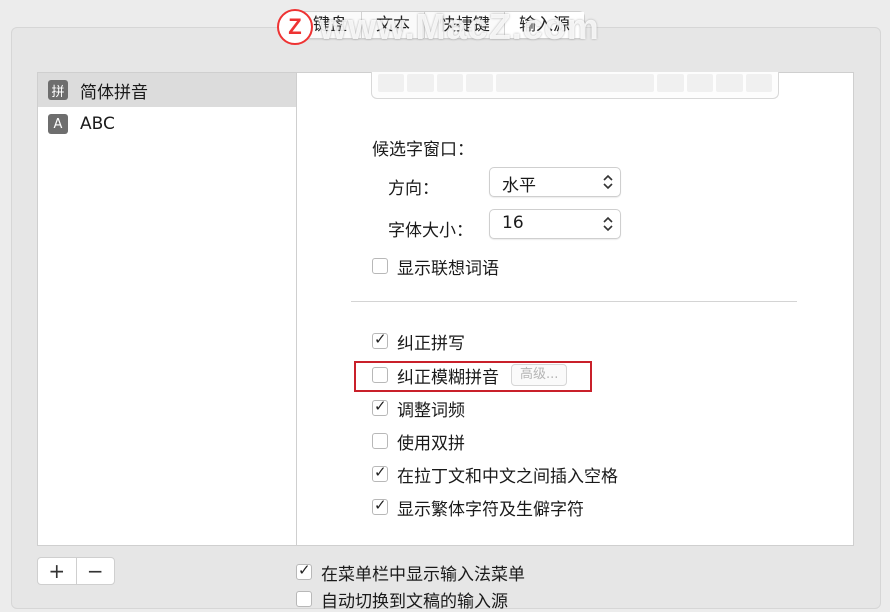 Image resolution: width=890 pixels, height=612 pixels. I want to click on correct-spelling-label: 纠正拼写, so click(431, 343).